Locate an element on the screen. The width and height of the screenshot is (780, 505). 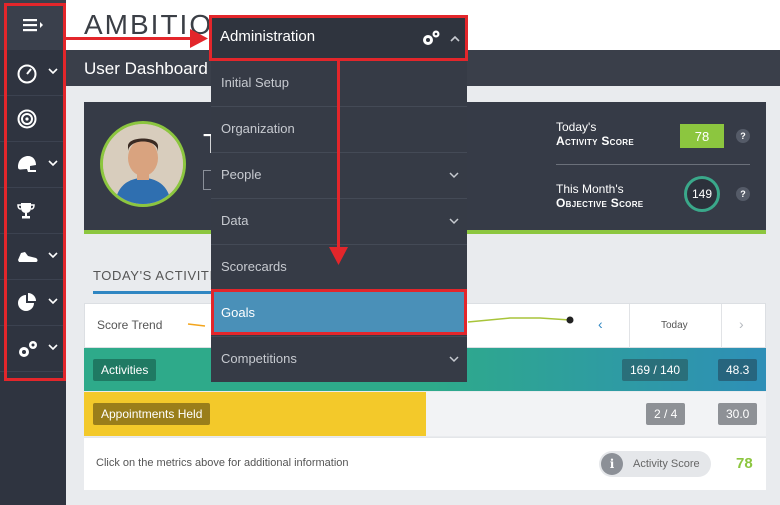
activities-label: Activities is located at coordinates (125, 370).